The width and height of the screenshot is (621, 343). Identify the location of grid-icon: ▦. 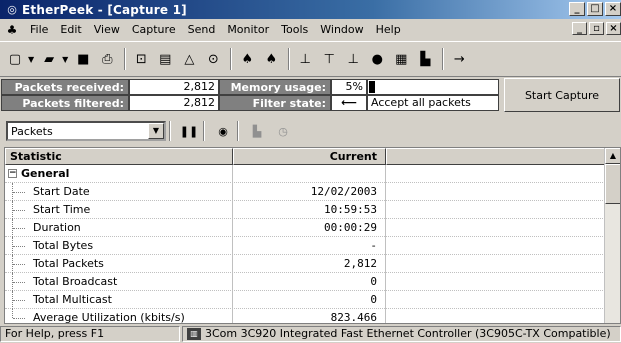
(401, 59).